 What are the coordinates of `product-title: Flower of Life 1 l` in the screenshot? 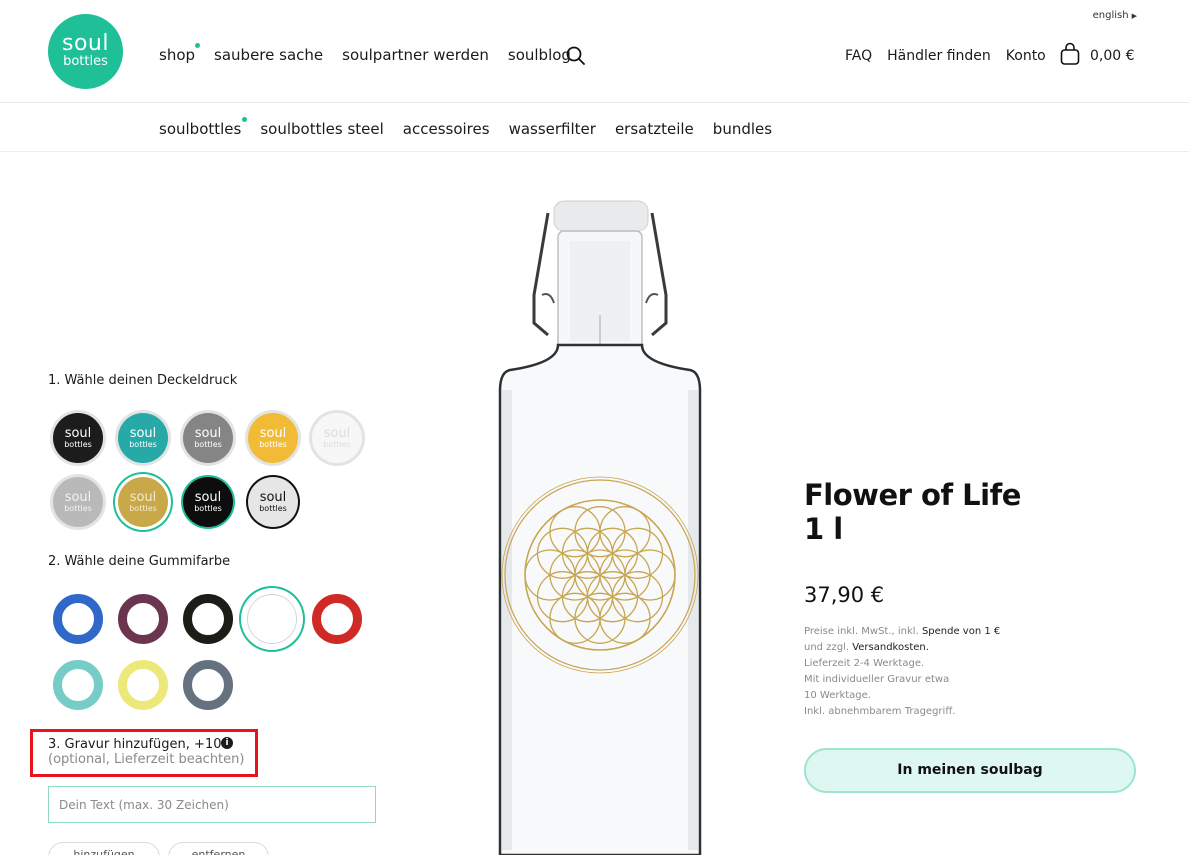 It's located at (912, 512).